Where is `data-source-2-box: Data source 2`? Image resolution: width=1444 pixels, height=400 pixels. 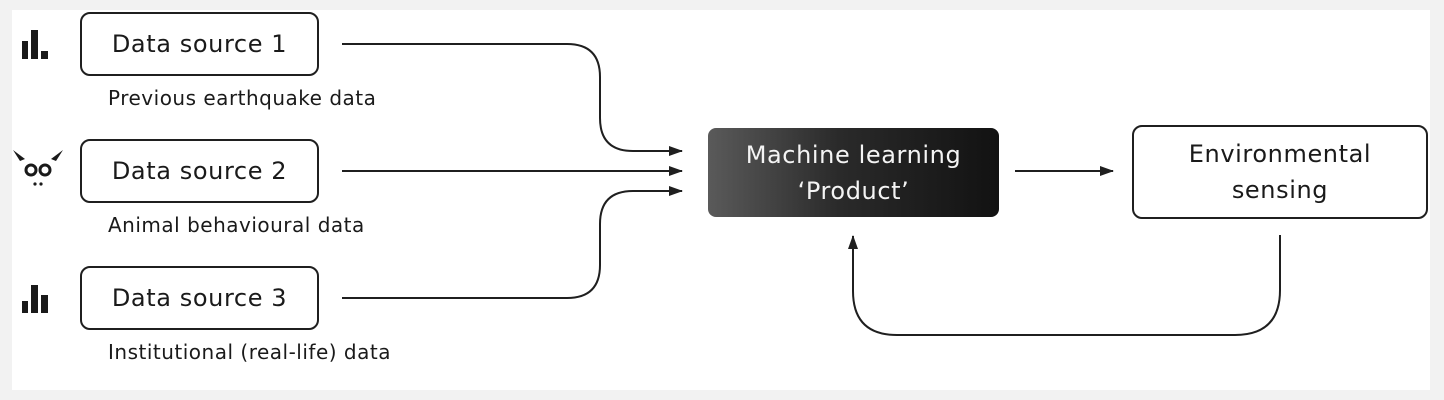
data-source-2-box: Data source 2 is located at coordinates (199, 171).